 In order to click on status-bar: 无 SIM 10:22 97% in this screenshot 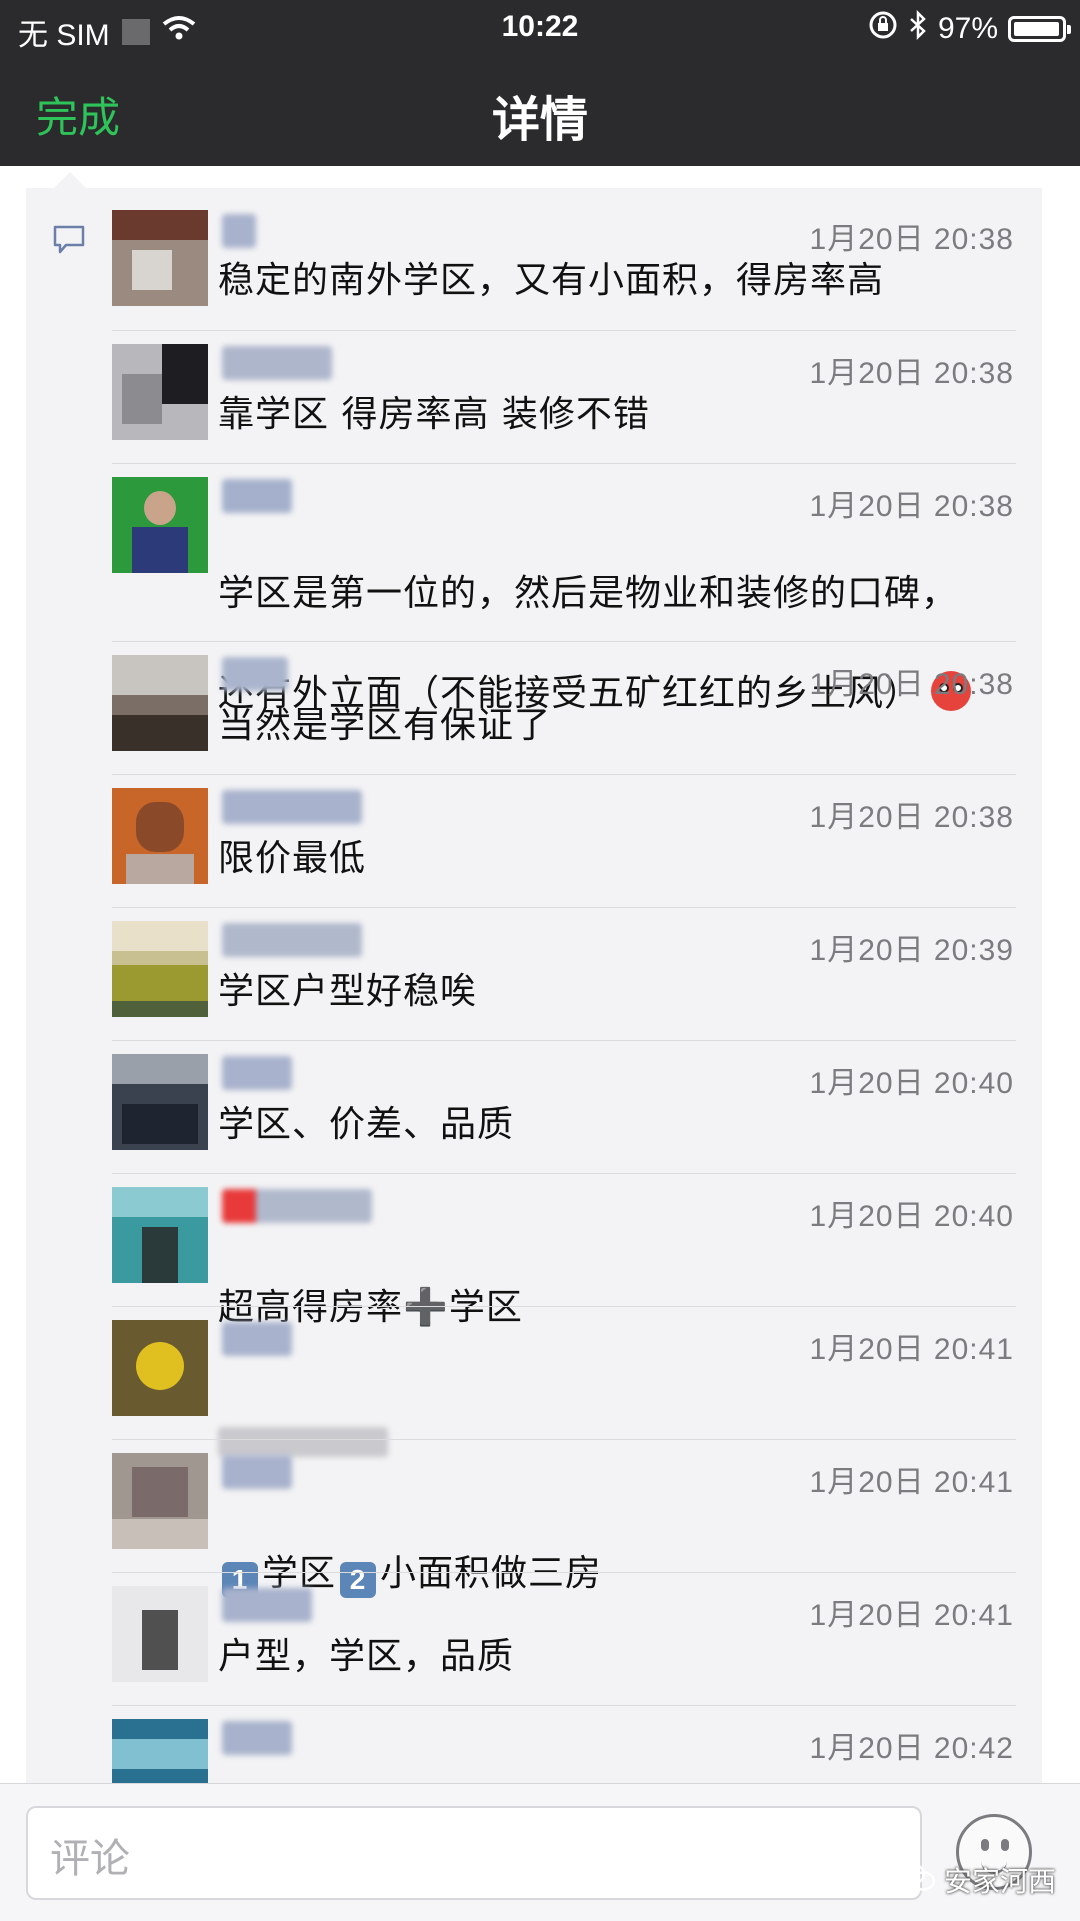, I will do `click(540, 28)`.